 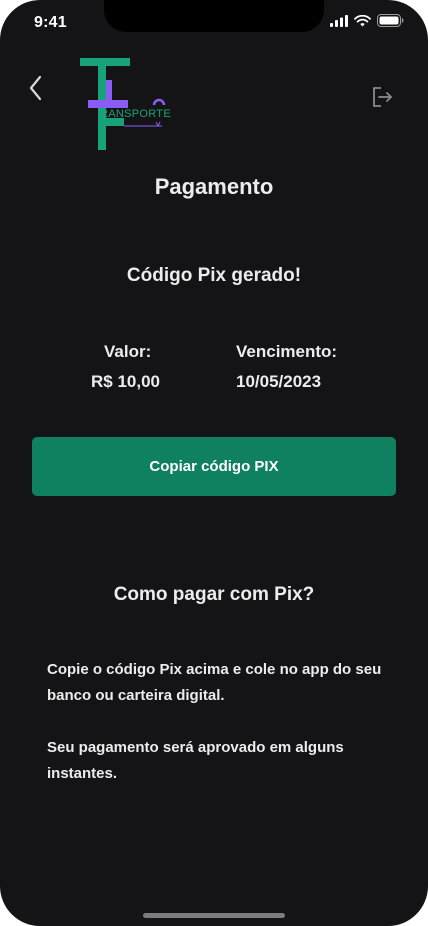 What do you see at coordinates (390, 20) in the screenshot?
I see `battery-icon` at bounding box center [390, 20].